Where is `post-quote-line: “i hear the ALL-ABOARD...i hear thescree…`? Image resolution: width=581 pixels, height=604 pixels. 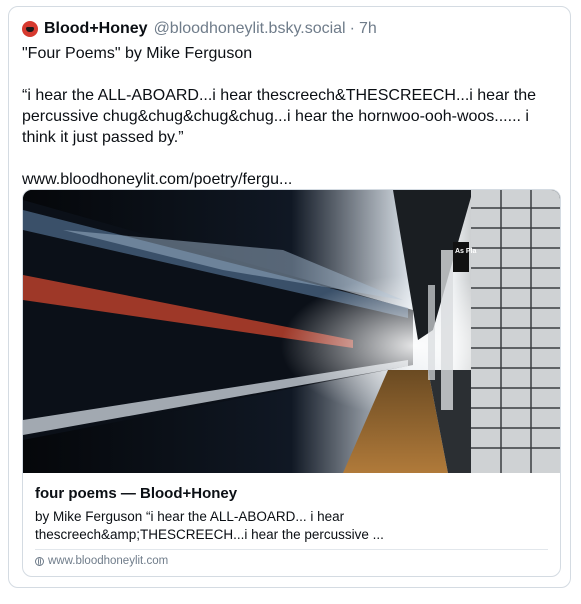 post-quote-line: “i hear the ALL-ABOARD...i hear thescree… is located at coordinates (279, 95).